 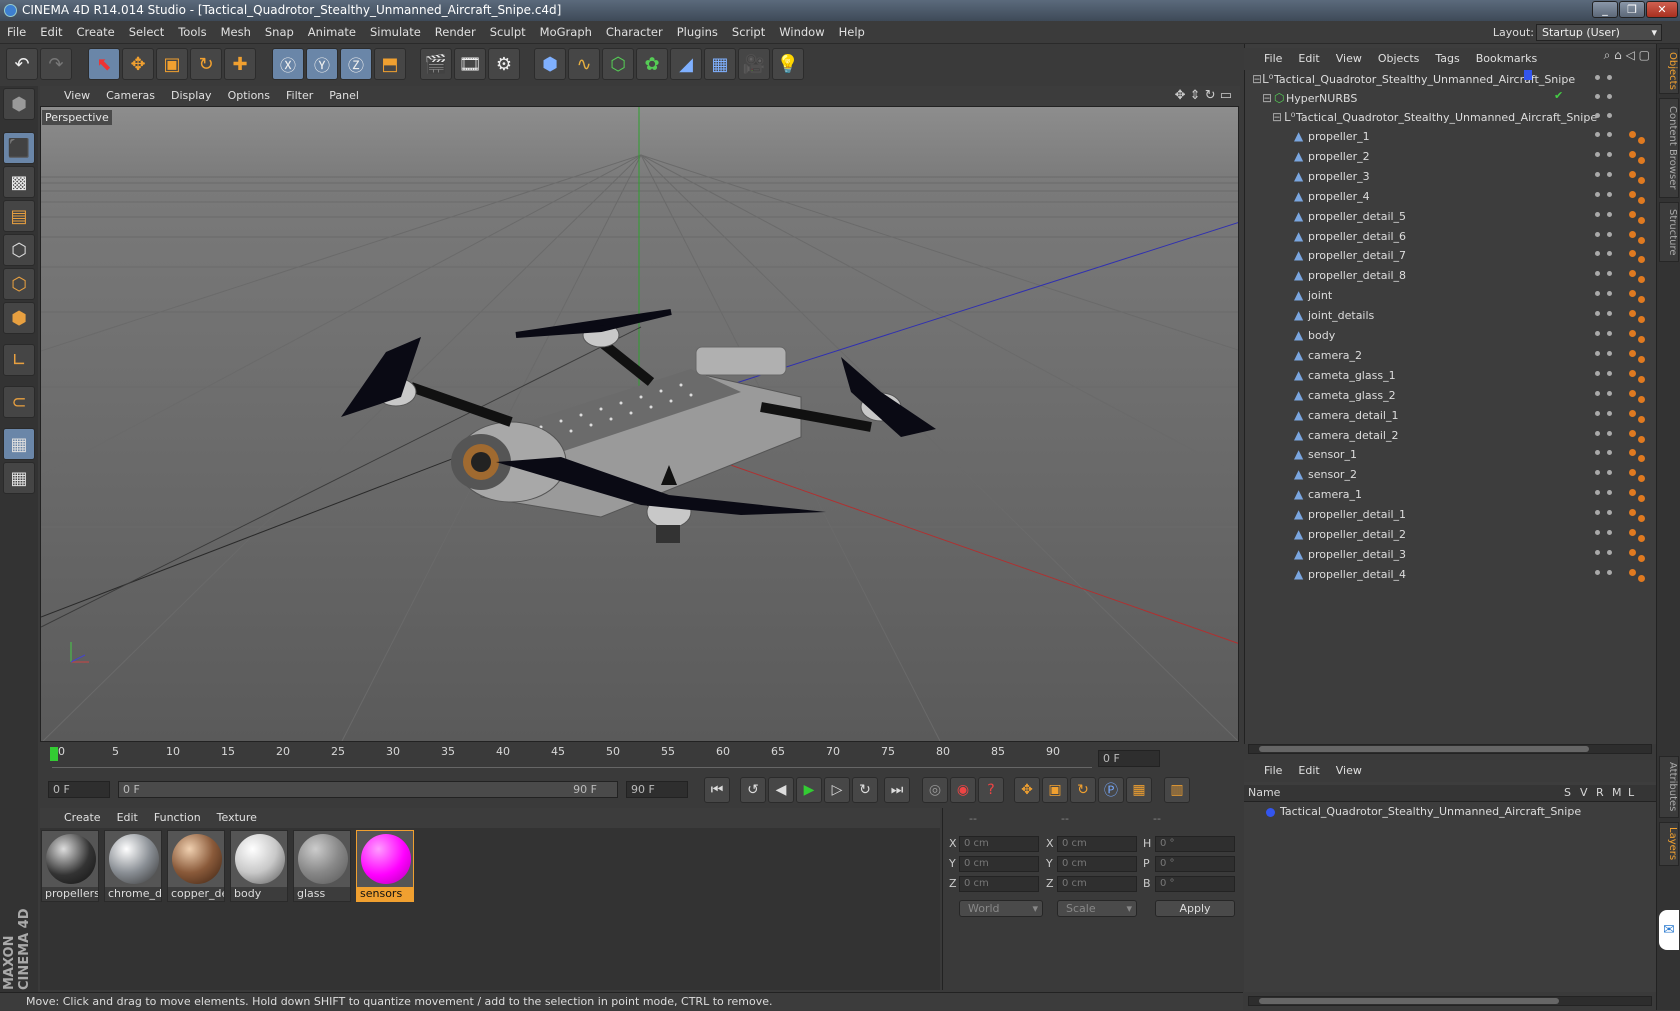 I want to click on cube-primitive-icon: ⬢, so click(x=550, y=64).